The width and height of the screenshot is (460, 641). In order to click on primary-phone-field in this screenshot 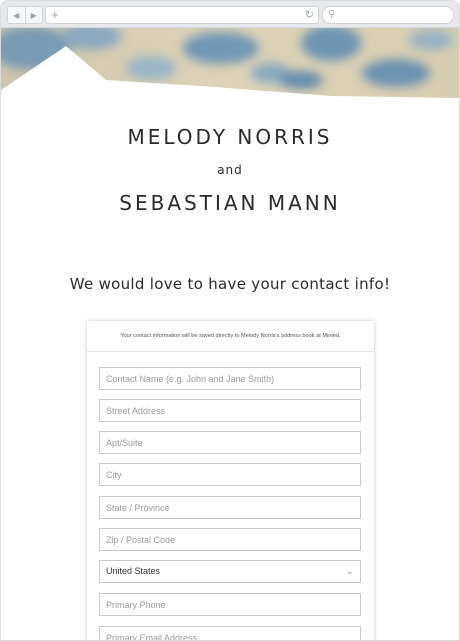, I will do `click(230, 604)`.